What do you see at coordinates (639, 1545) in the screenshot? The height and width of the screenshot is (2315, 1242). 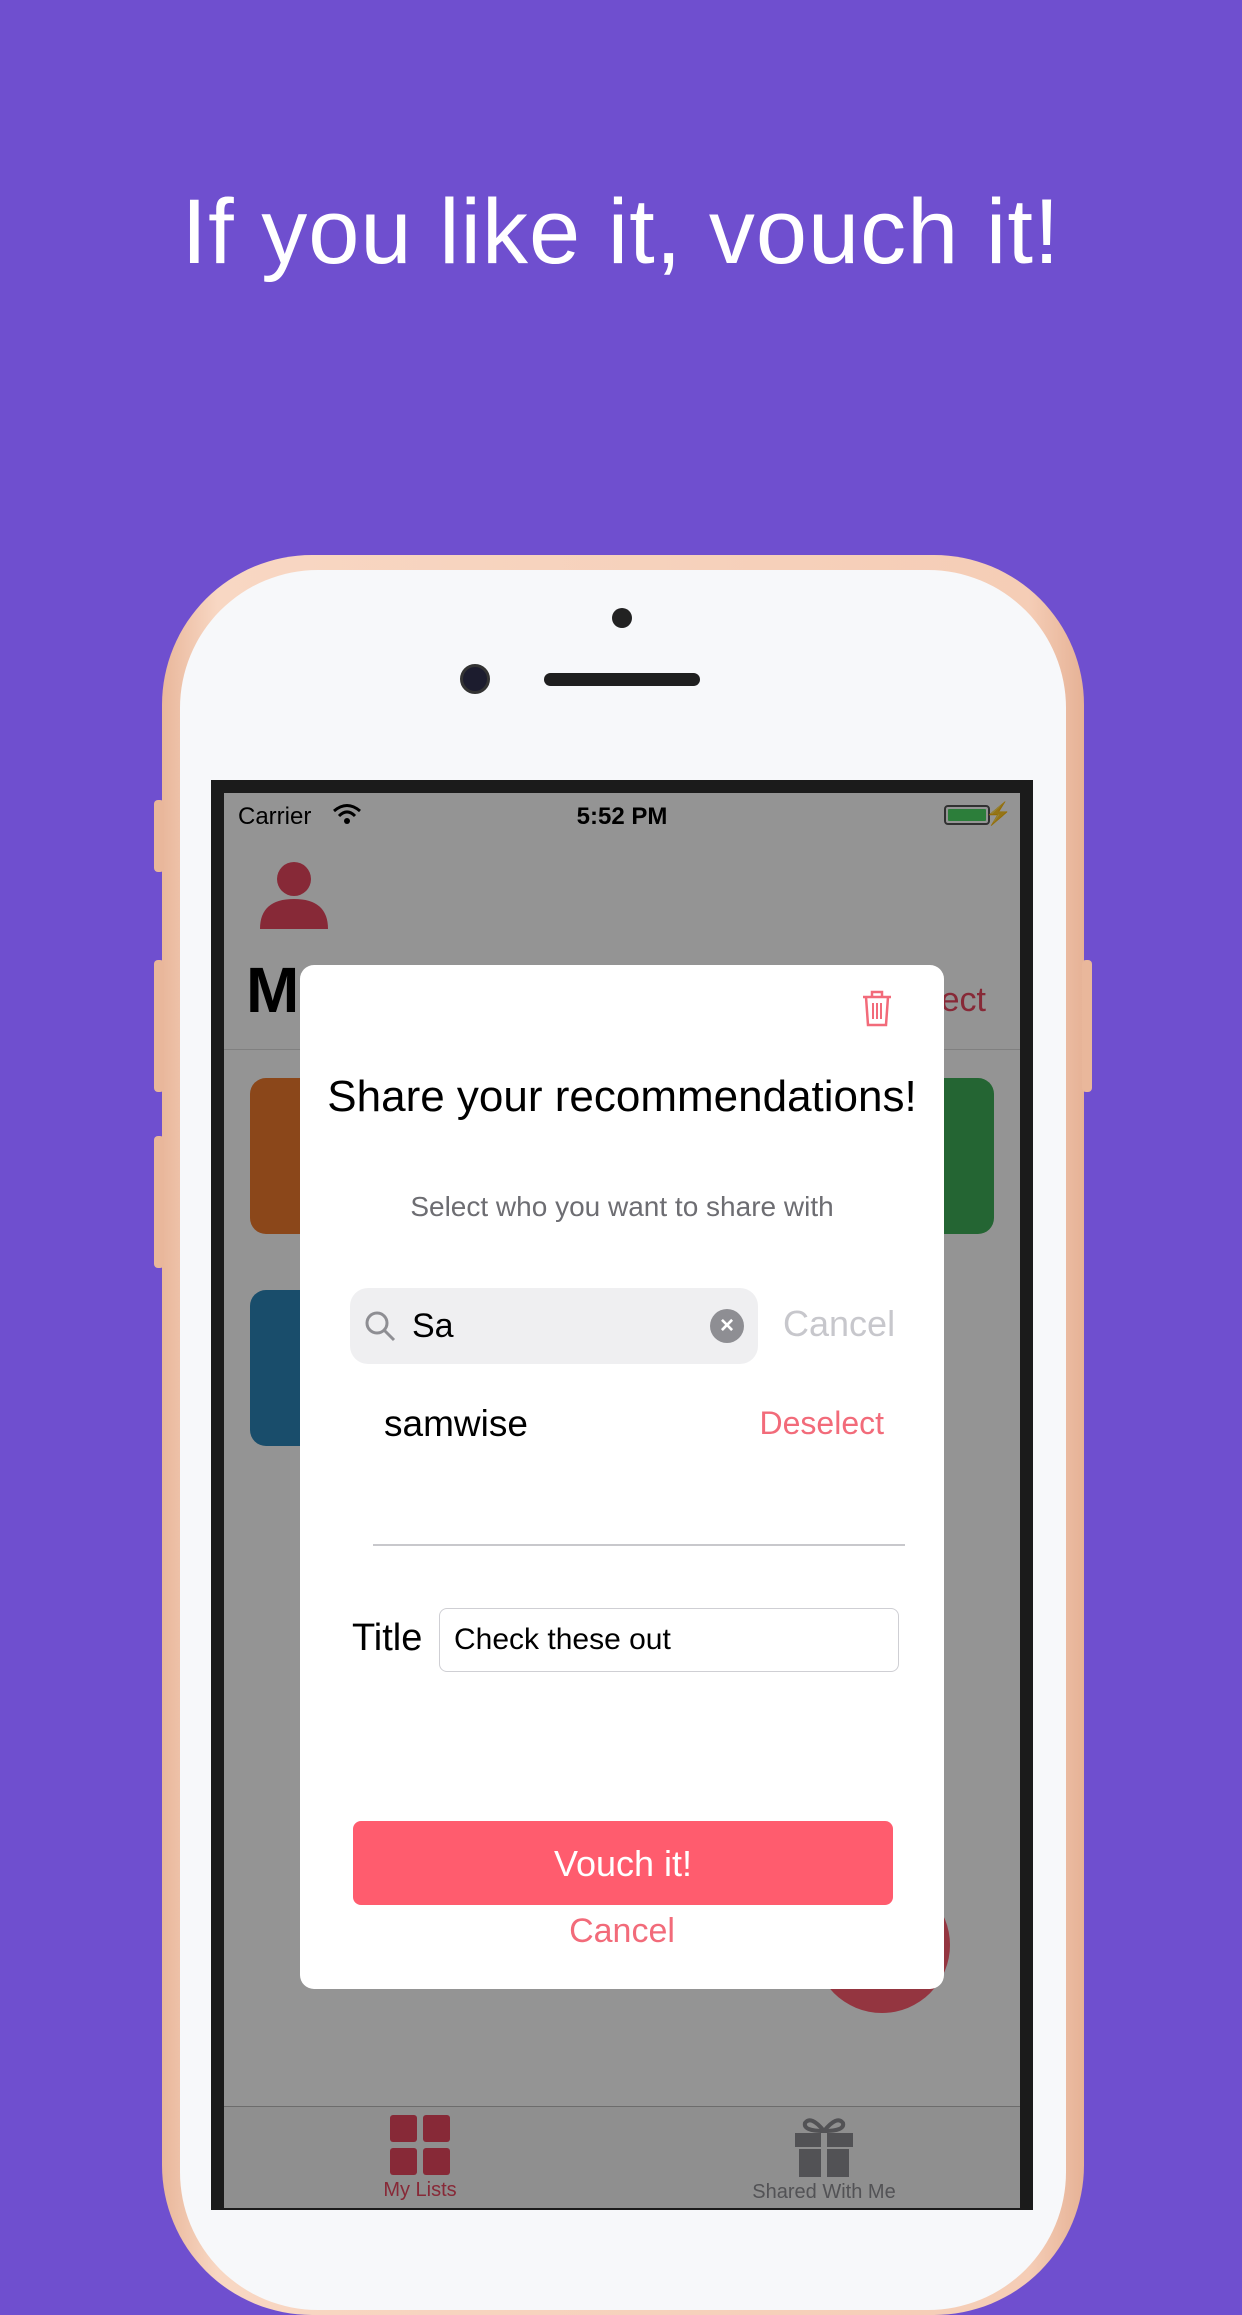 I see `results-divider` at bounding box center [639, 1545].